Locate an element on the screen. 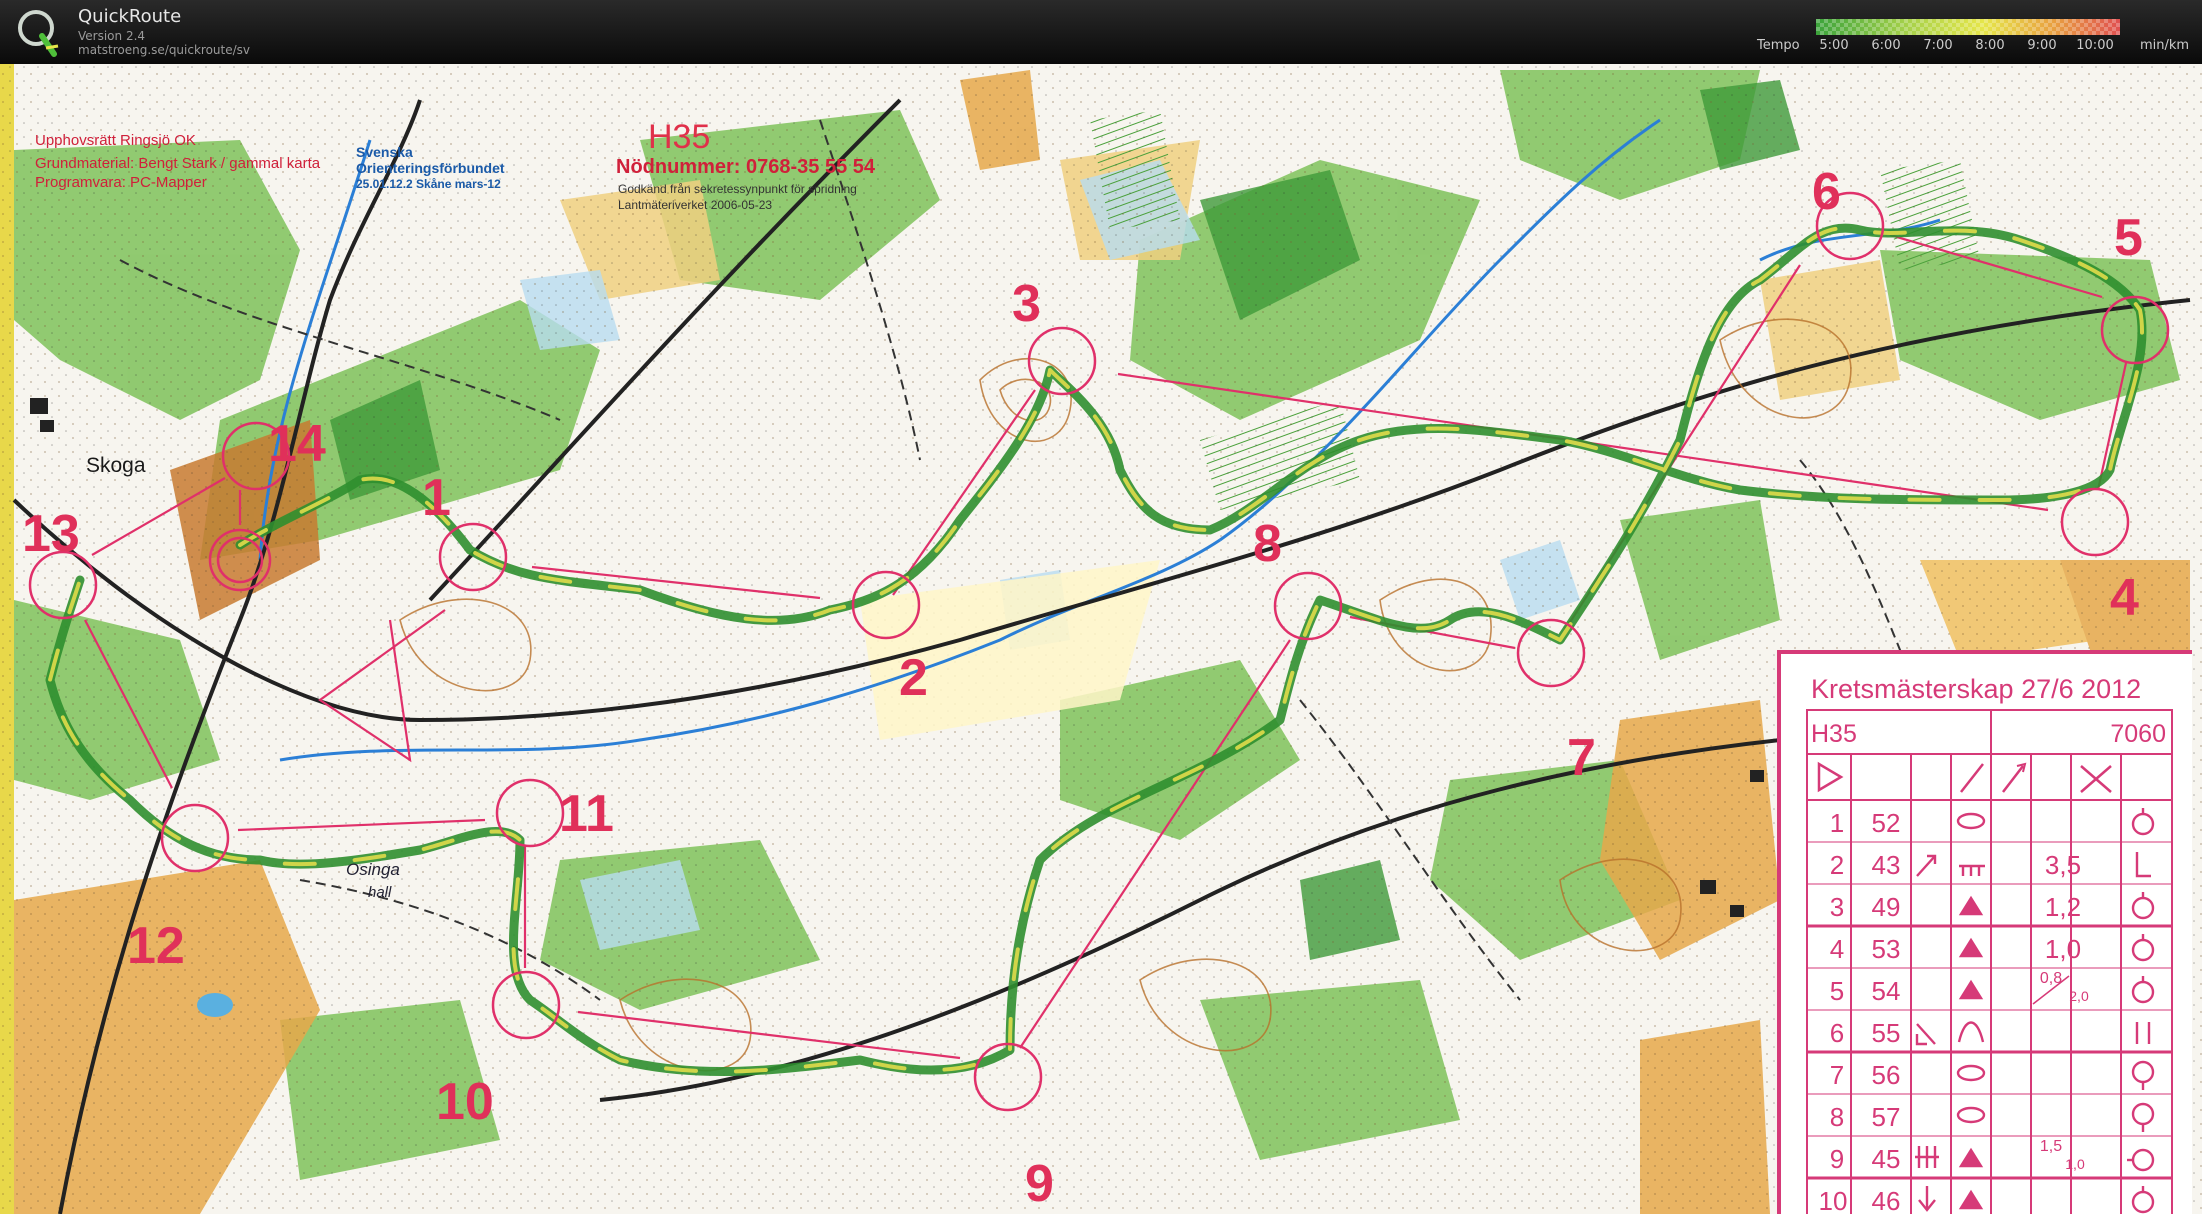 Image resolution: width=2202 pixels, height=1214 pixels. control-number-12: 12 is located at coordinates (156, 946).